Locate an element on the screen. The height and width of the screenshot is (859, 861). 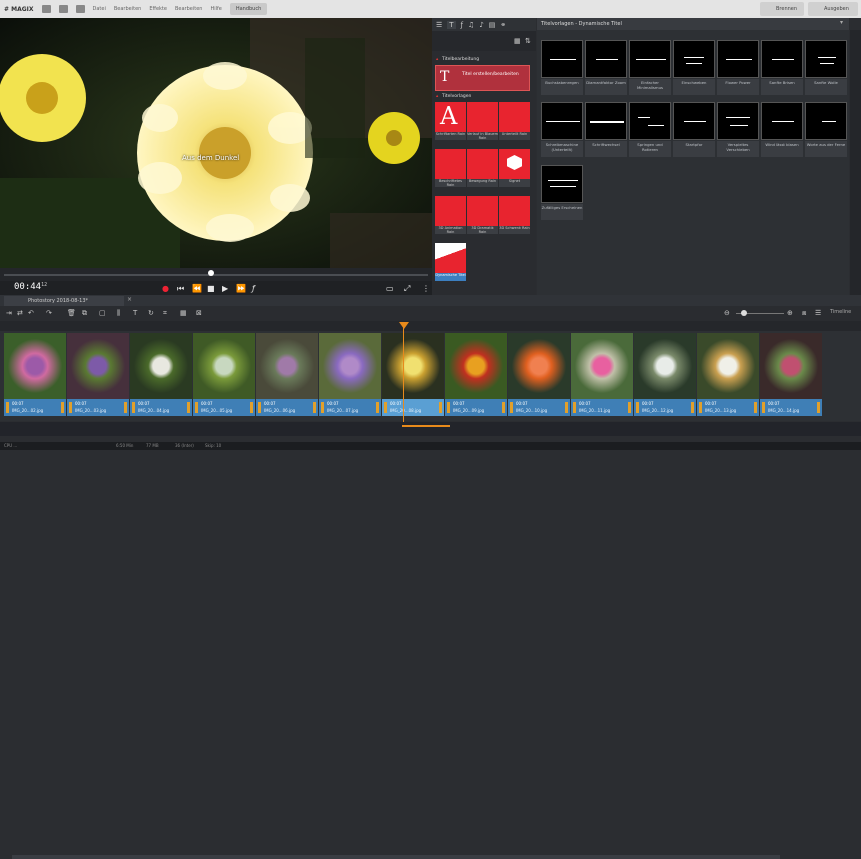
paste-icon: ▢ is located at coordinates (102, 313).